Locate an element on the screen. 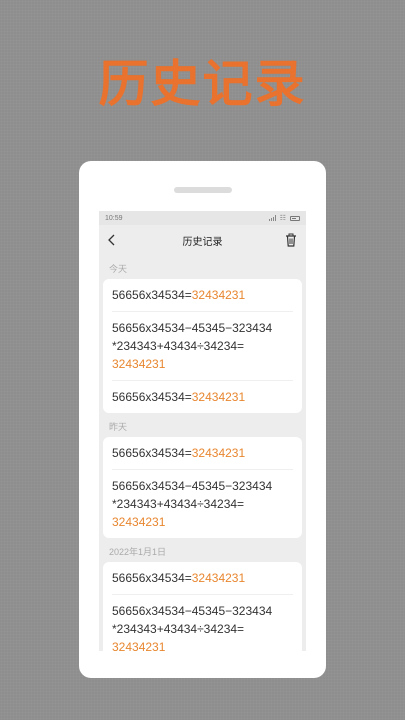  status-bar: 10:59 ☷ is located at coordinates (202, 218).